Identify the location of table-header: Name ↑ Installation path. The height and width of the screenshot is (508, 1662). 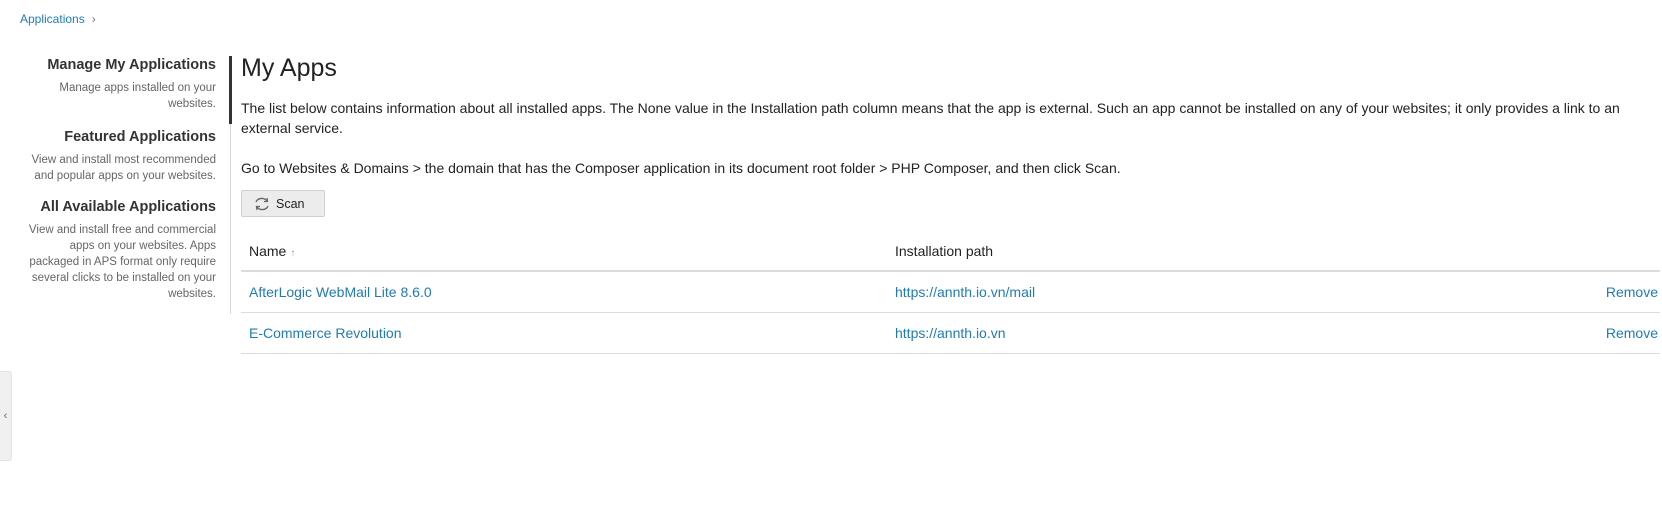
(950, 252).